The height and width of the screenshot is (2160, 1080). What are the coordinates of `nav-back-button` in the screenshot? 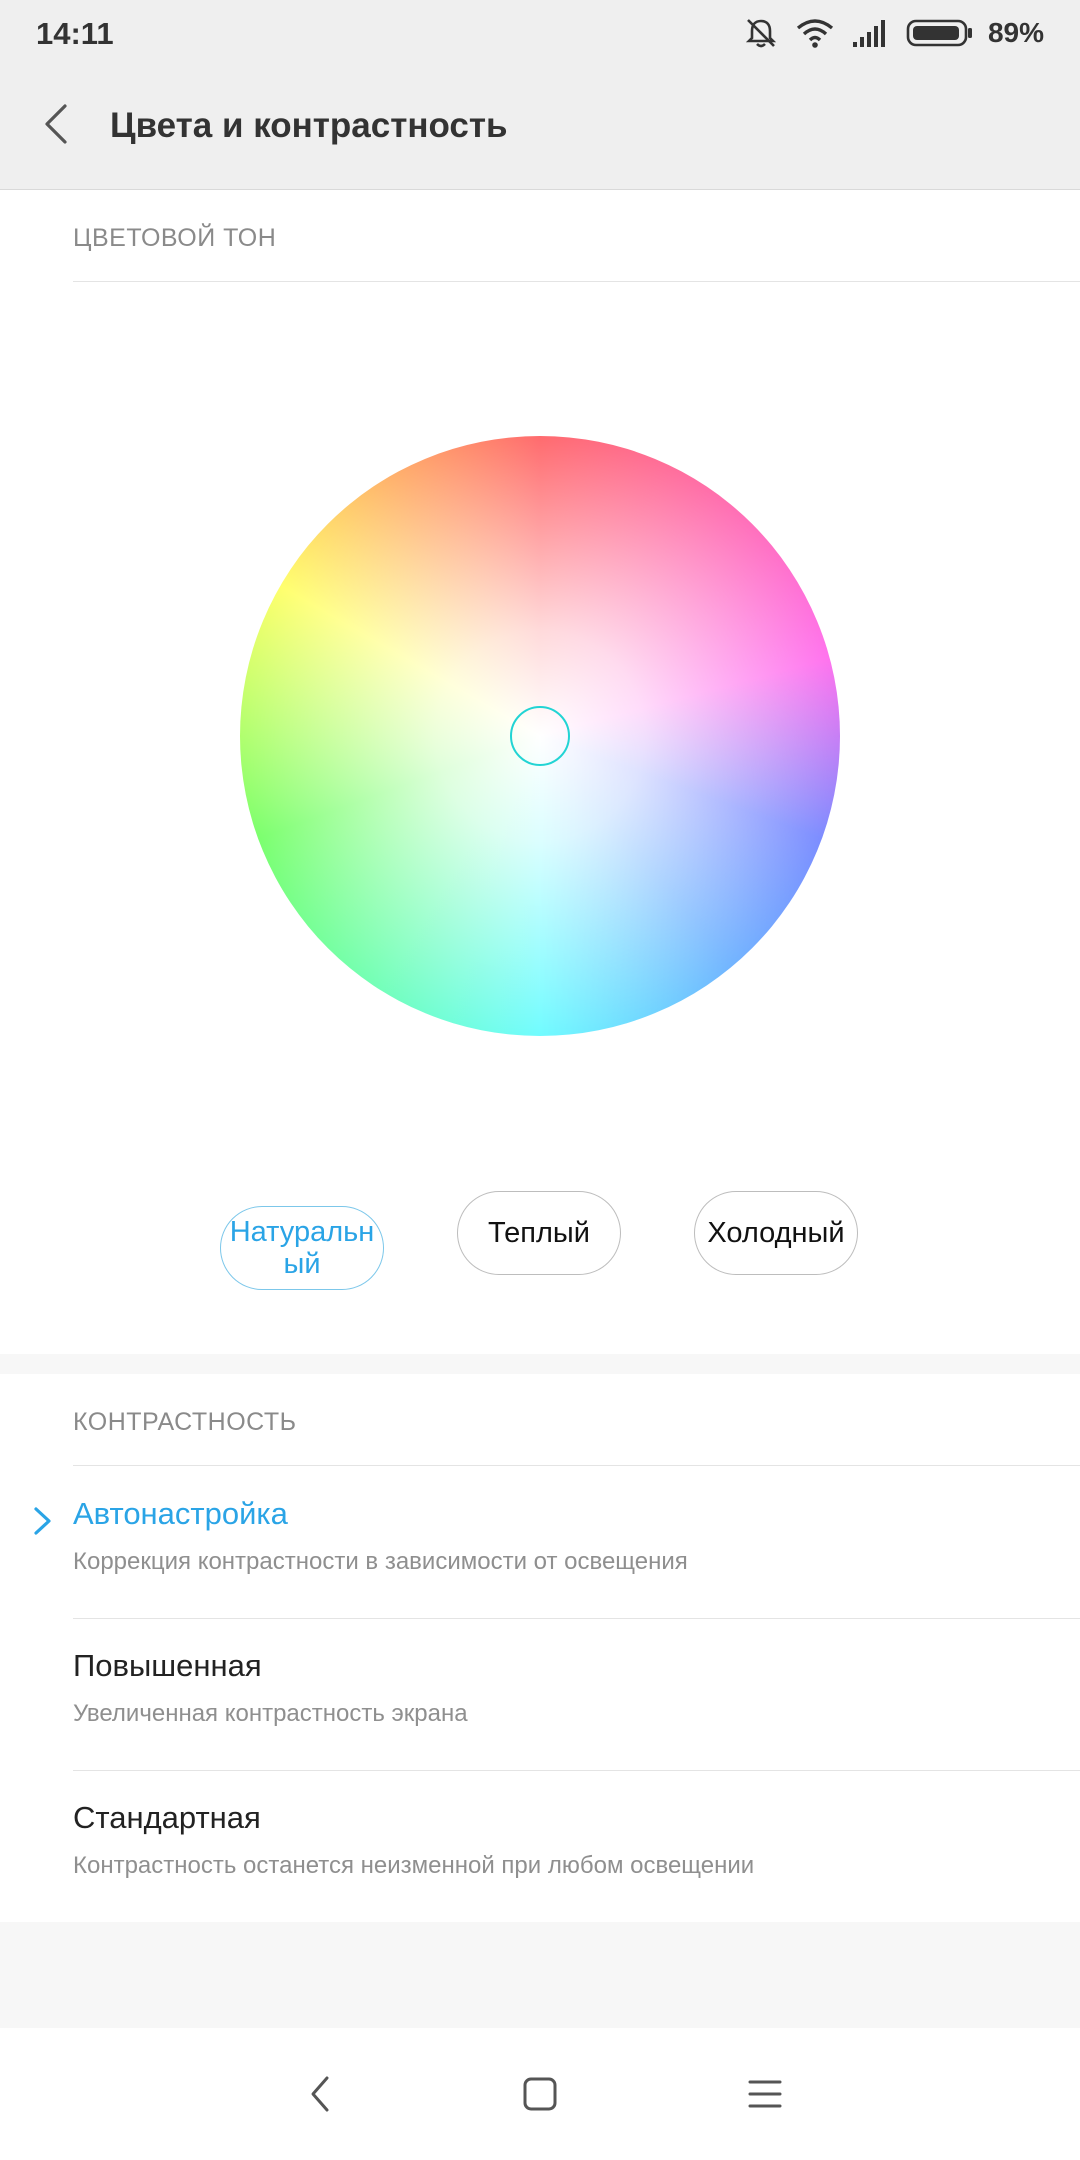 It's located at (320, 2094).